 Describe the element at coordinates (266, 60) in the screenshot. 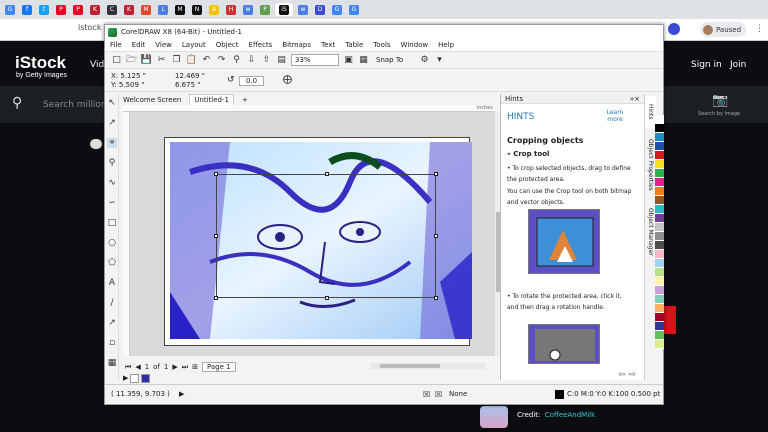

I see `export-icon: ⇧` at that location.